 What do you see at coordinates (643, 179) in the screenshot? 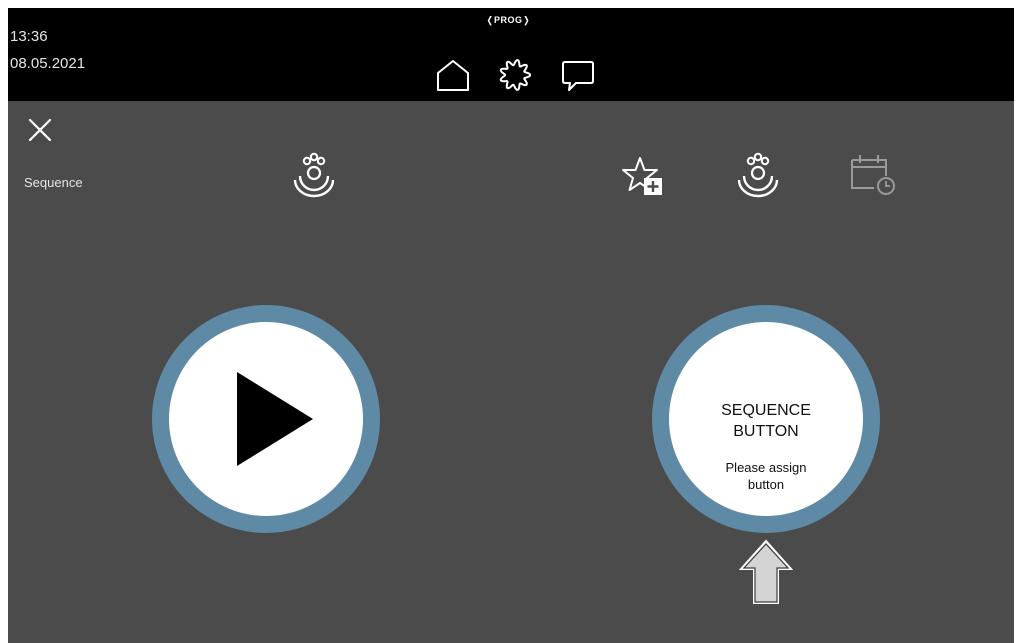
I see `favorite-add-icon` at bounding box center [643, 179].